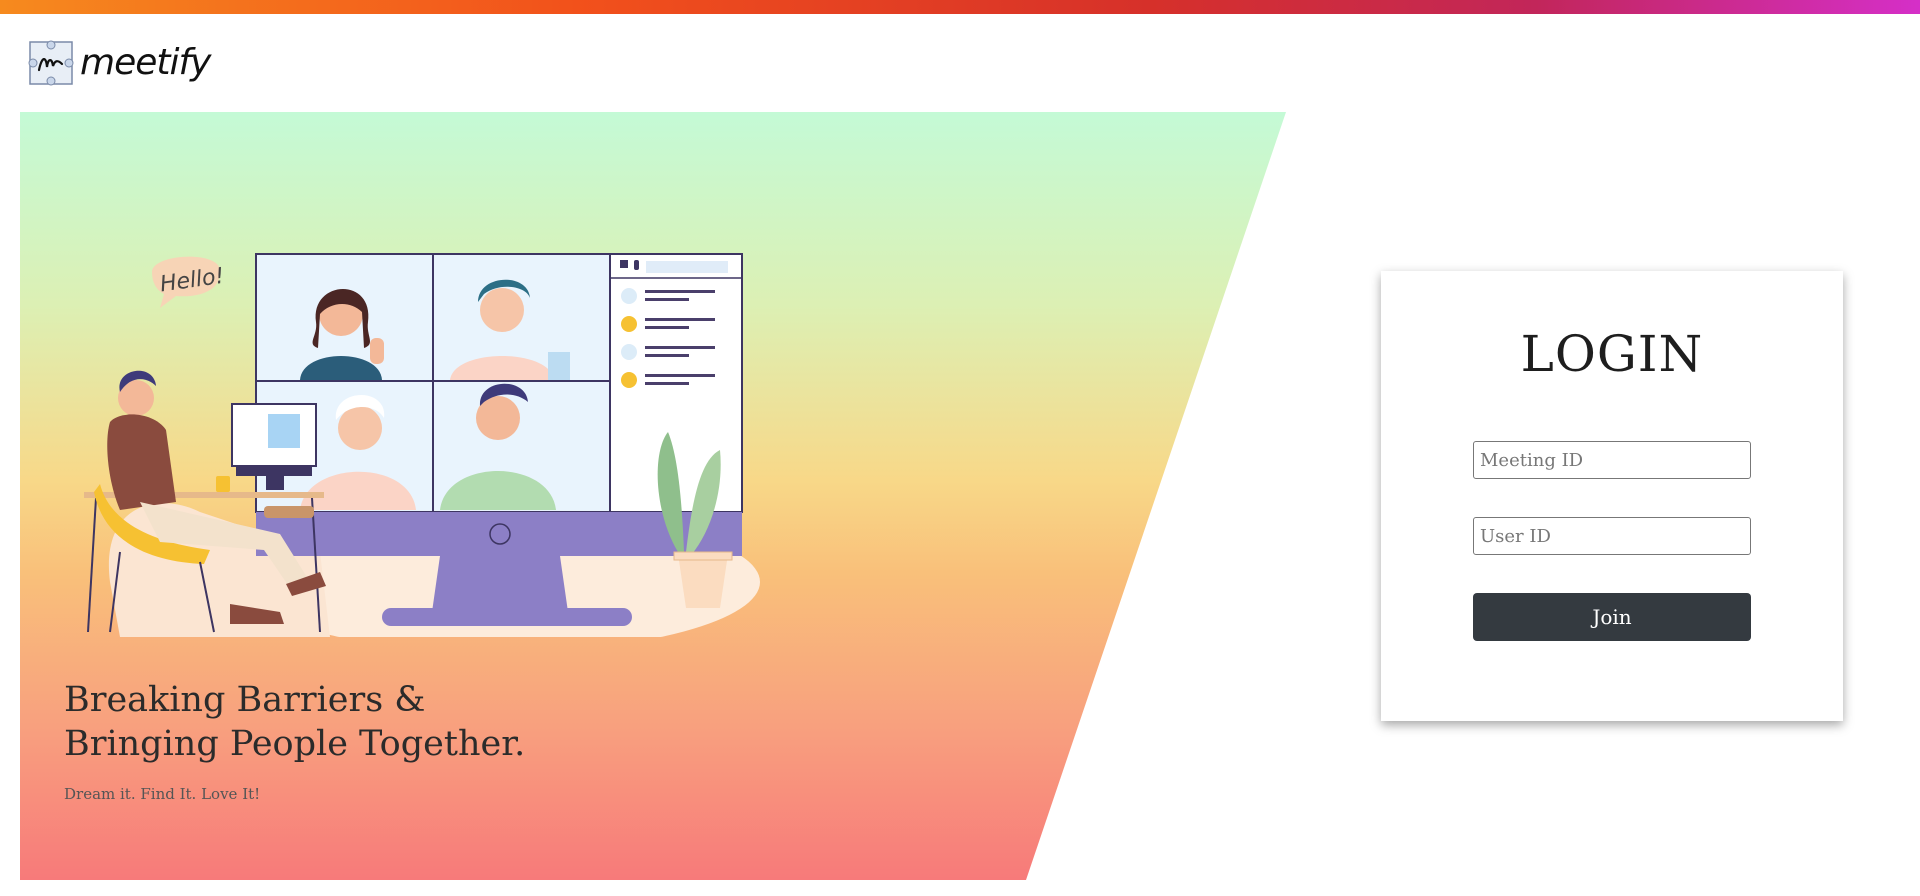 The width and height of the screenshot is (1920, 896). Describe the element at coordinates (1612, 536) in the screenshot. I see `user-id-input` at that location.